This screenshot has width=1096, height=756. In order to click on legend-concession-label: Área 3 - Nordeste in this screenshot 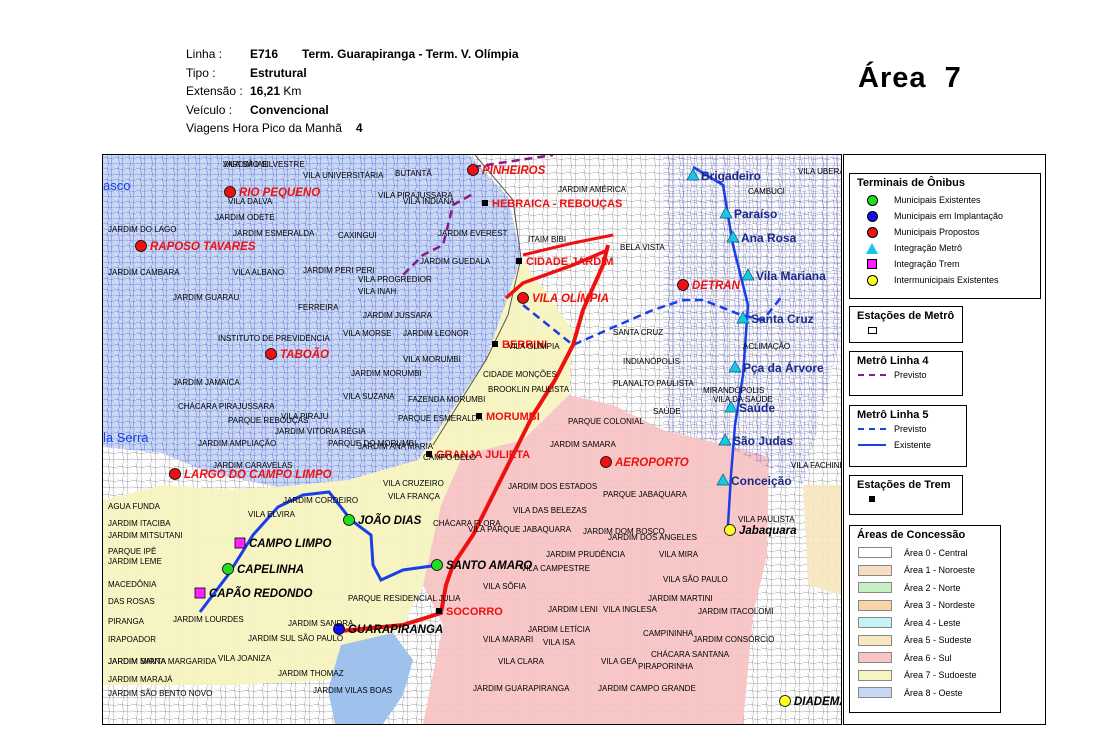, I will do `click(940, 605)`.